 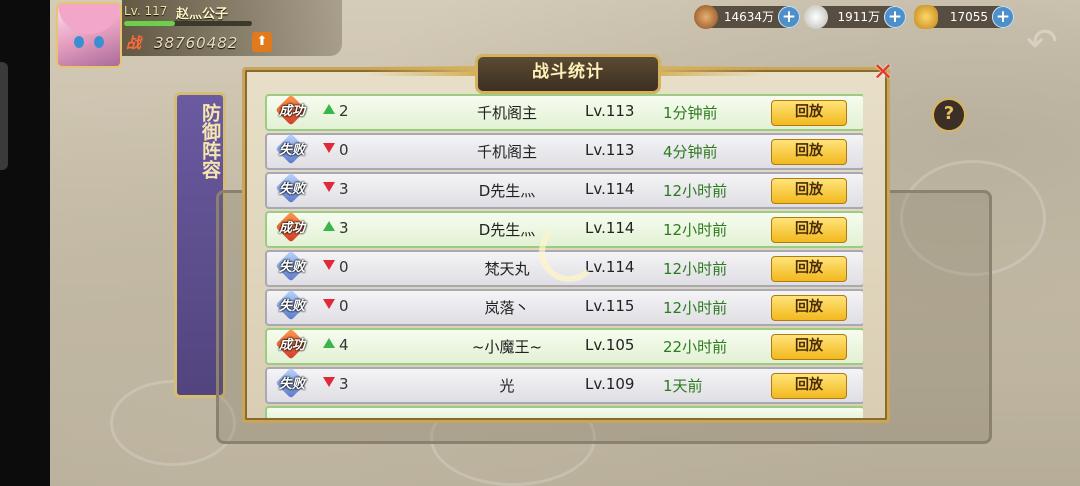 What do you see at coordinates (564, 412) in the screenshot?
I see `battle-row` at bounding box center [564, 412].